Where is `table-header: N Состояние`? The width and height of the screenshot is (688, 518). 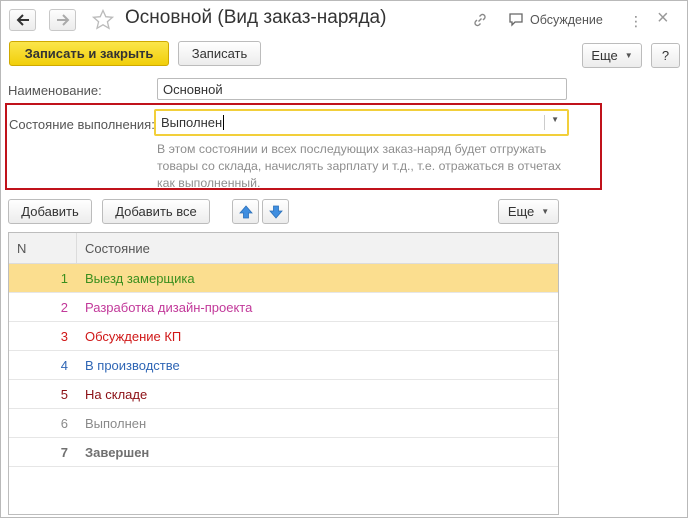
table-header: N Состояние is located at coordinates (283, 248).